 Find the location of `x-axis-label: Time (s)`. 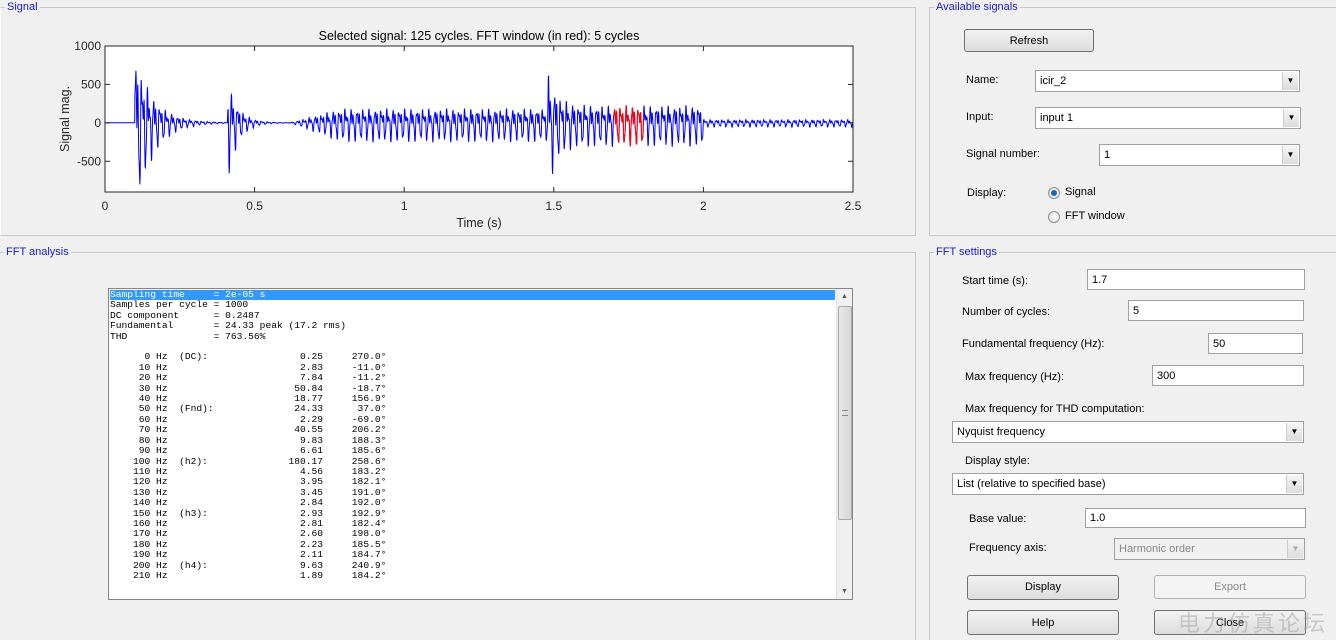

x-axis-label: Time (s) is located at coordinates (478, 223).